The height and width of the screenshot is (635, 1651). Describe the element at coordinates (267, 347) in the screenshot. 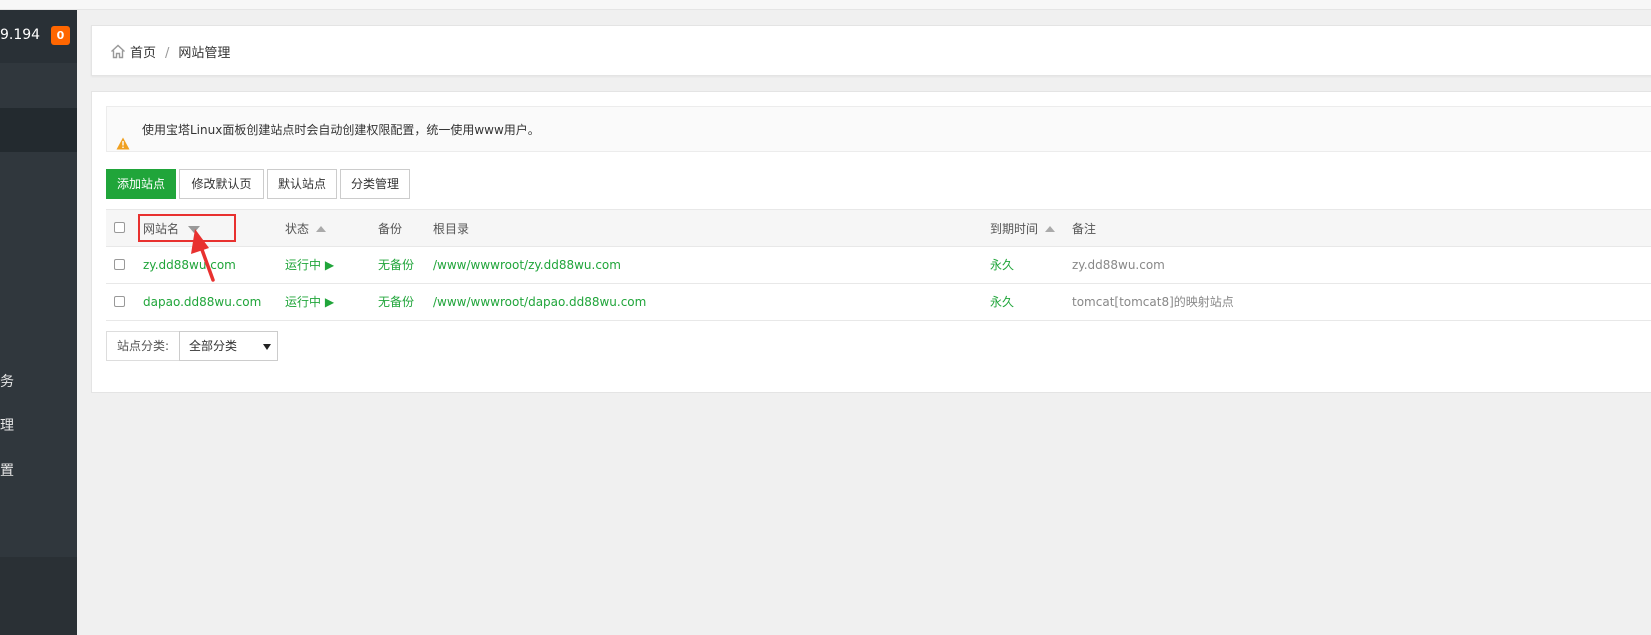

I see `chevron-down-icon` at that location.